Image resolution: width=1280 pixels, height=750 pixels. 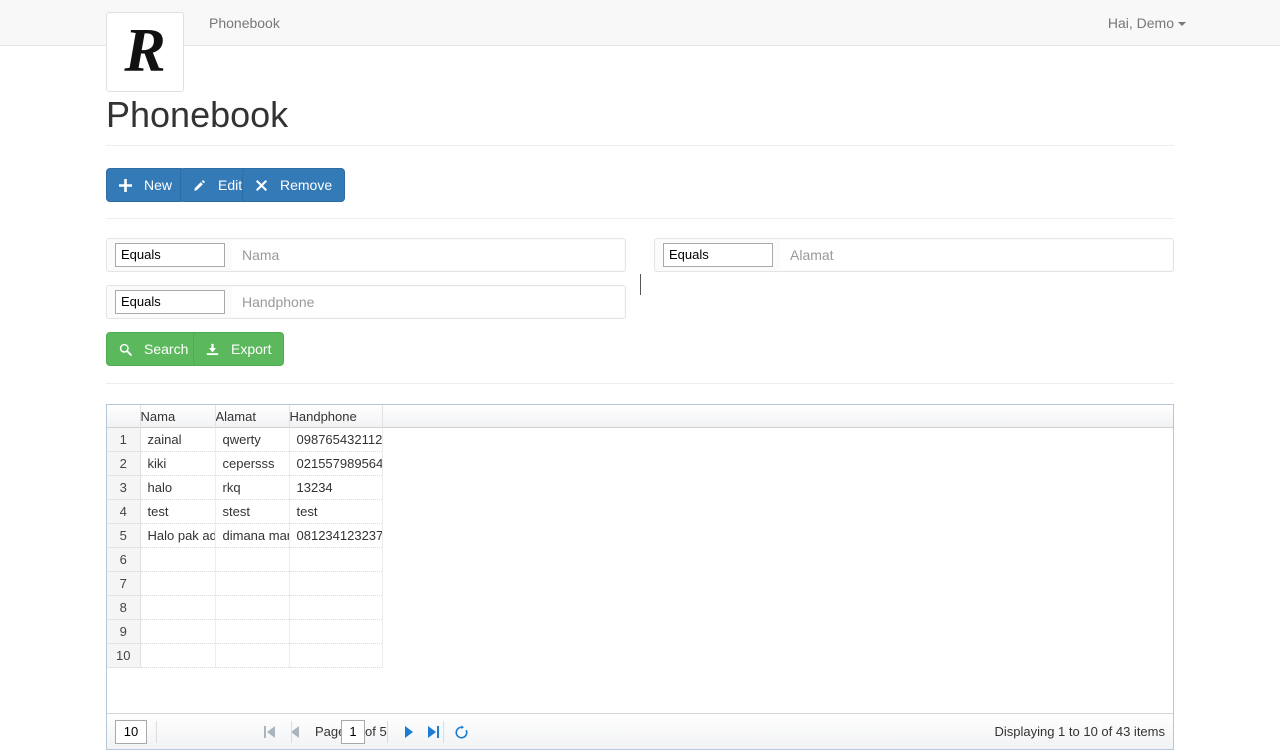 I want to click on grid-header: Nama Alamat Handphone, so click(x=640, y=416).